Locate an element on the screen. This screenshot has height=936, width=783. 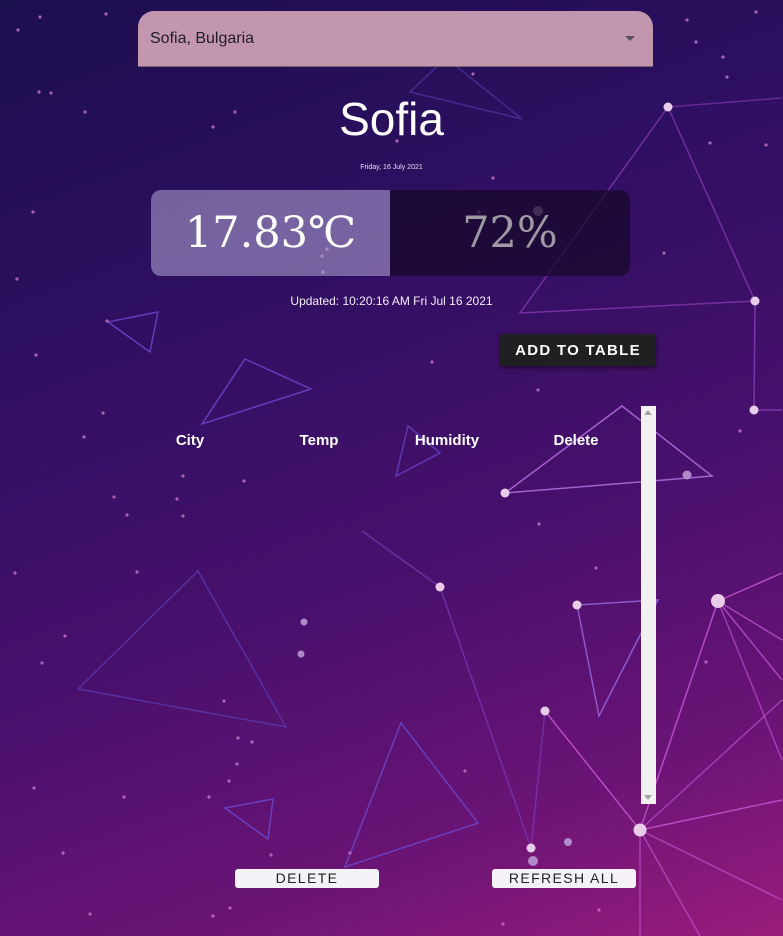
scroll-up-arrow-icon is located at coordinates (648, 412).